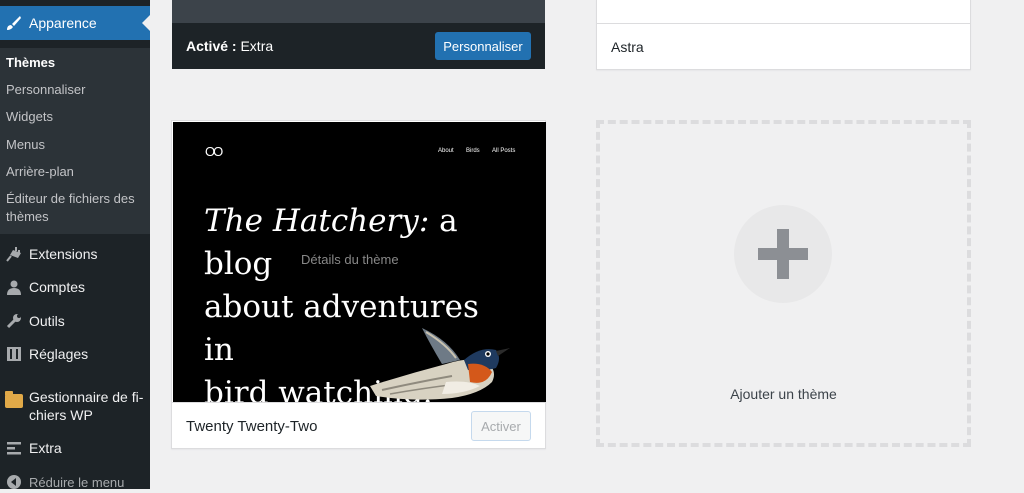 Image resolution: width=1024 pixels, height=493 pixels. Describe the element at coordinates (317, 221) in the screenshot. I see `headline-italic: The Hatchery:` at that location.